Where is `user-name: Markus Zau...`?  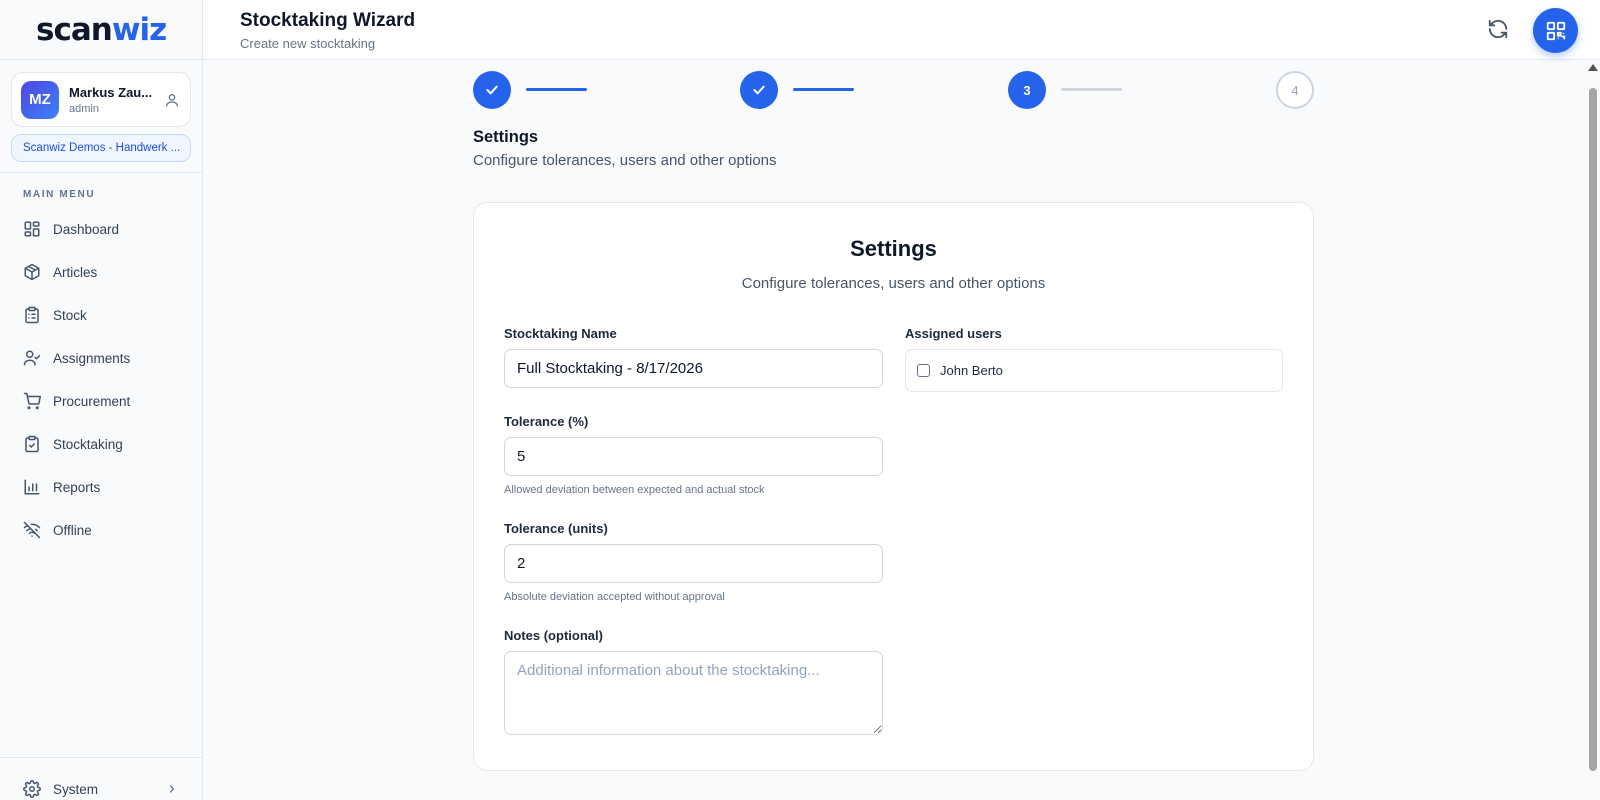 user-name: Markus Zau... is located at coordinates (111, 92).